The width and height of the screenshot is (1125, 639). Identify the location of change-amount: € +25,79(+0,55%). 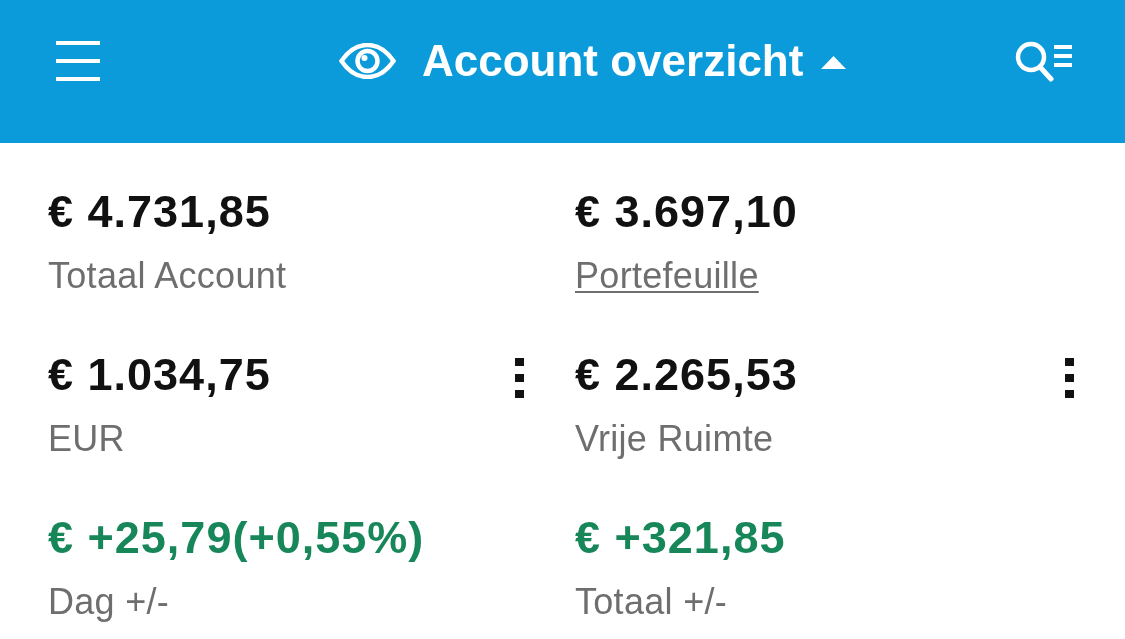
(236, 538).